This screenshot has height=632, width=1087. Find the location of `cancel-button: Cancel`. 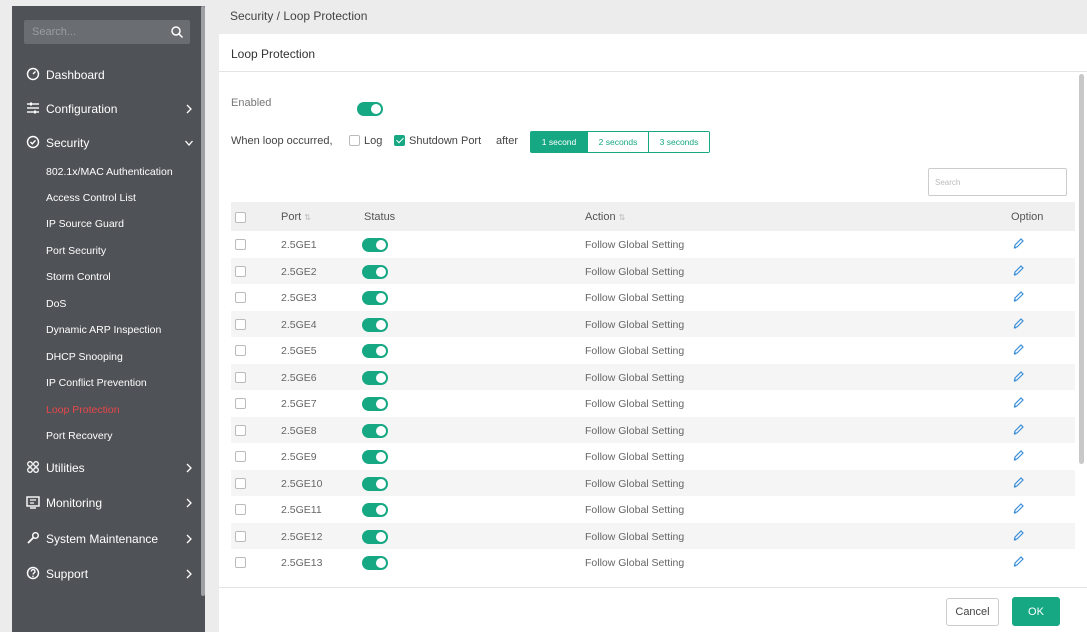

cancel-button: Cancel is located at coordinates (972, 612).